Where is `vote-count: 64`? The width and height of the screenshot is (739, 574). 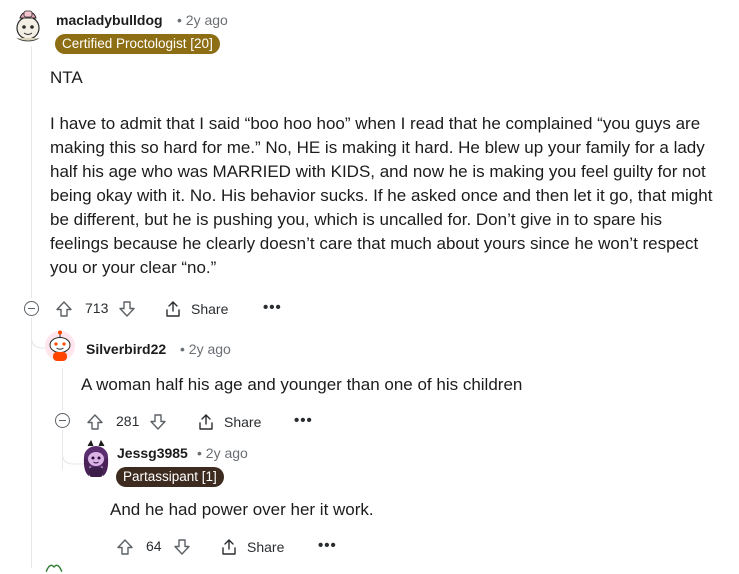
vote-count: 64 is located at coordinates (154, 546).